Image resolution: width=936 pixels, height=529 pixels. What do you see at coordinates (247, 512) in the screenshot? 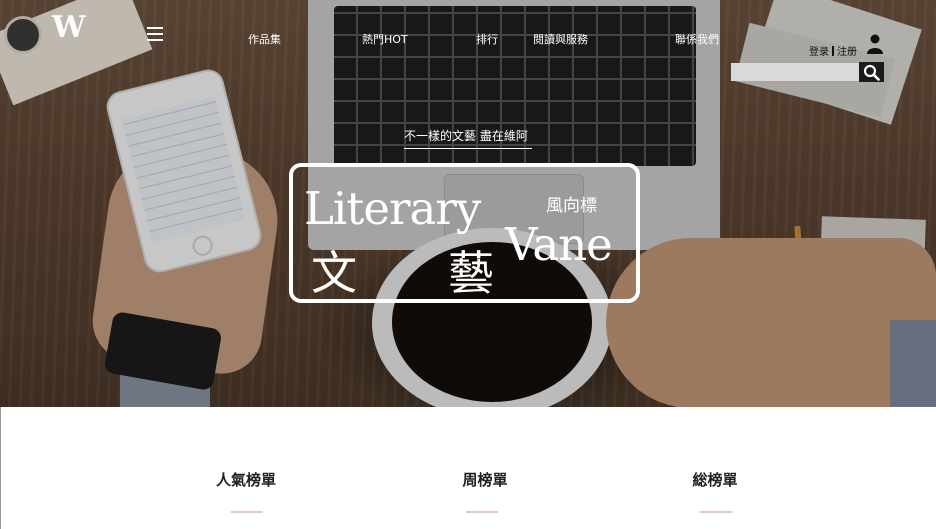
I see `ranking-popular-underline` at bounding box center [247, 512].